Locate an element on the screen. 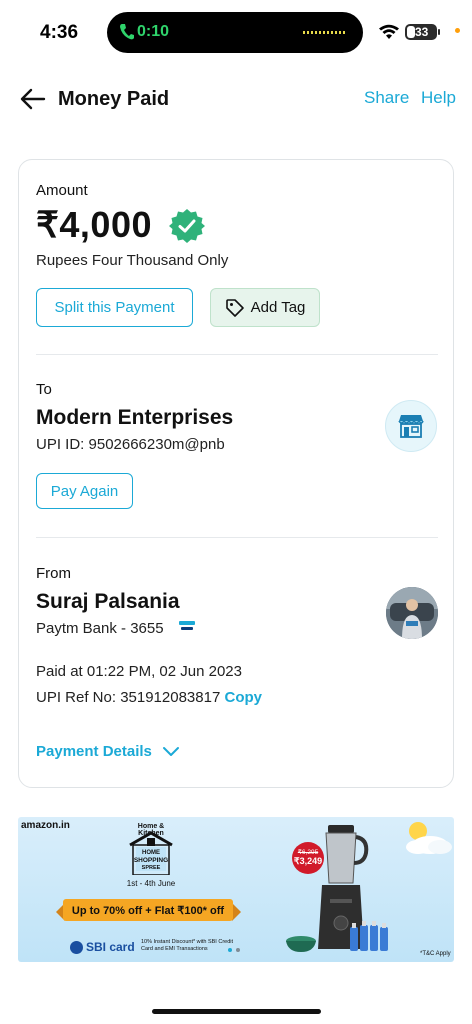  payer-name: Suraj Palsania is located at coordinates (108, 601).